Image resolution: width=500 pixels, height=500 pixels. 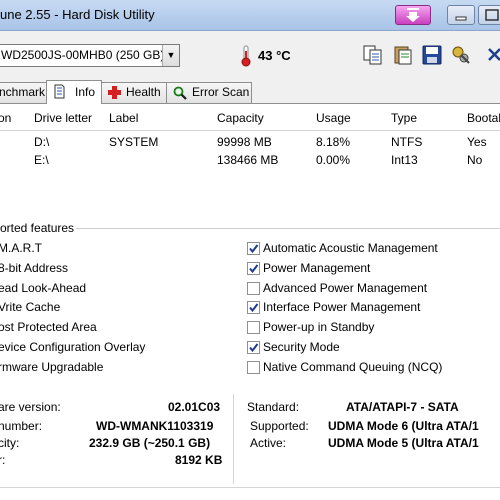 I want to click on cell-usage: 8.18%, so click(x=333, y=142).